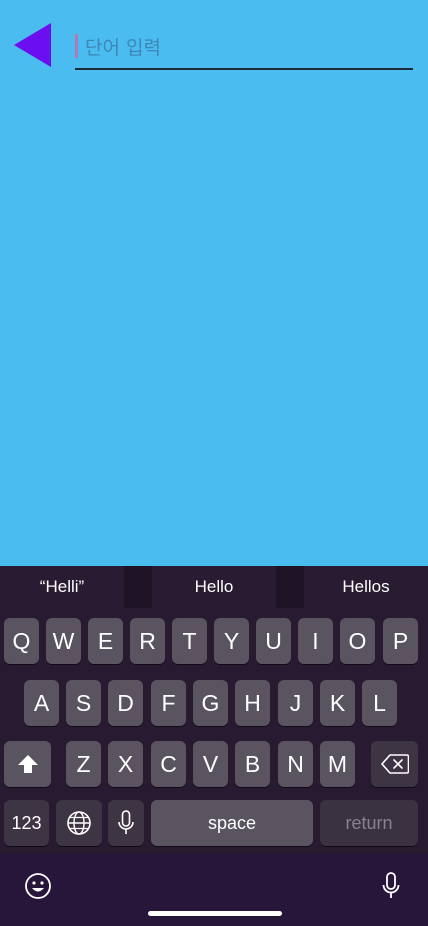 The image size is (428, 926). Describe the element at coordinates (189, 641) in the screenshot. I see `key-t: T` at that location.